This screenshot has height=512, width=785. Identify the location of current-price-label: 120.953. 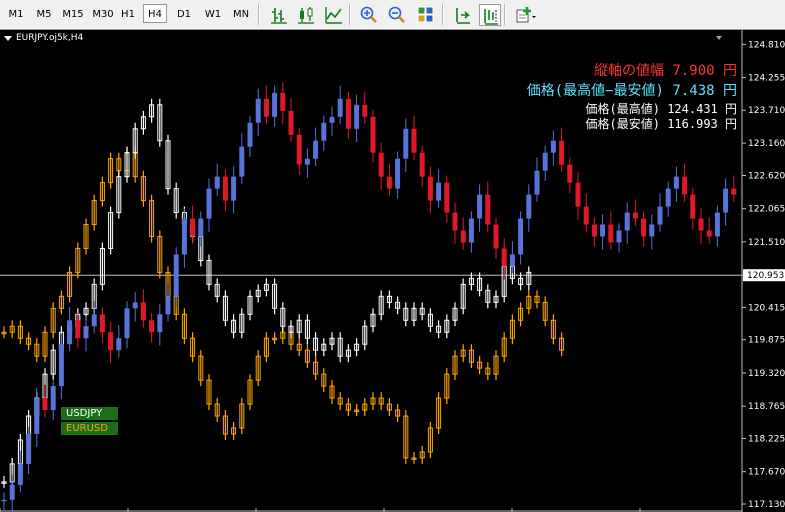
(765, 276).